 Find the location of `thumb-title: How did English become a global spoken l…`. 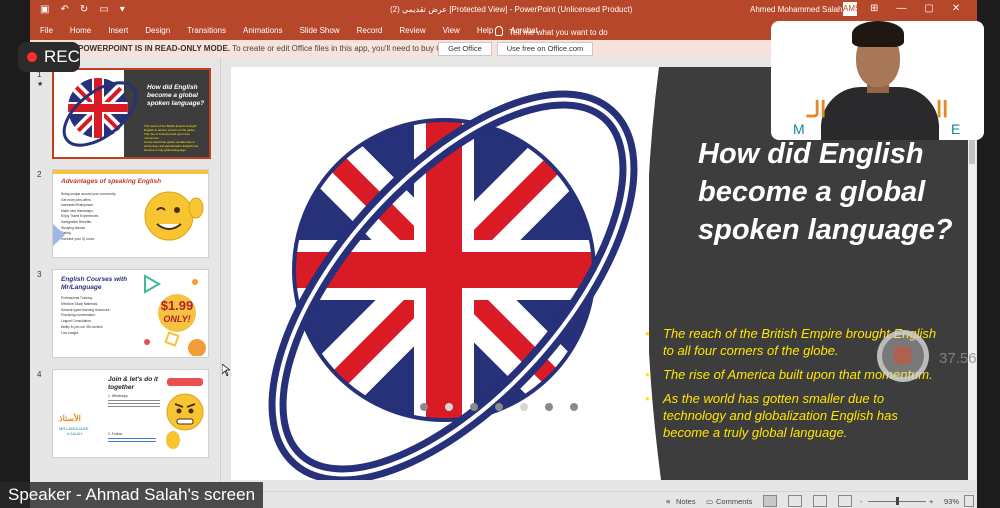

thumb-title: How did English become a global spoken l… is located at coordinates (176, 95).